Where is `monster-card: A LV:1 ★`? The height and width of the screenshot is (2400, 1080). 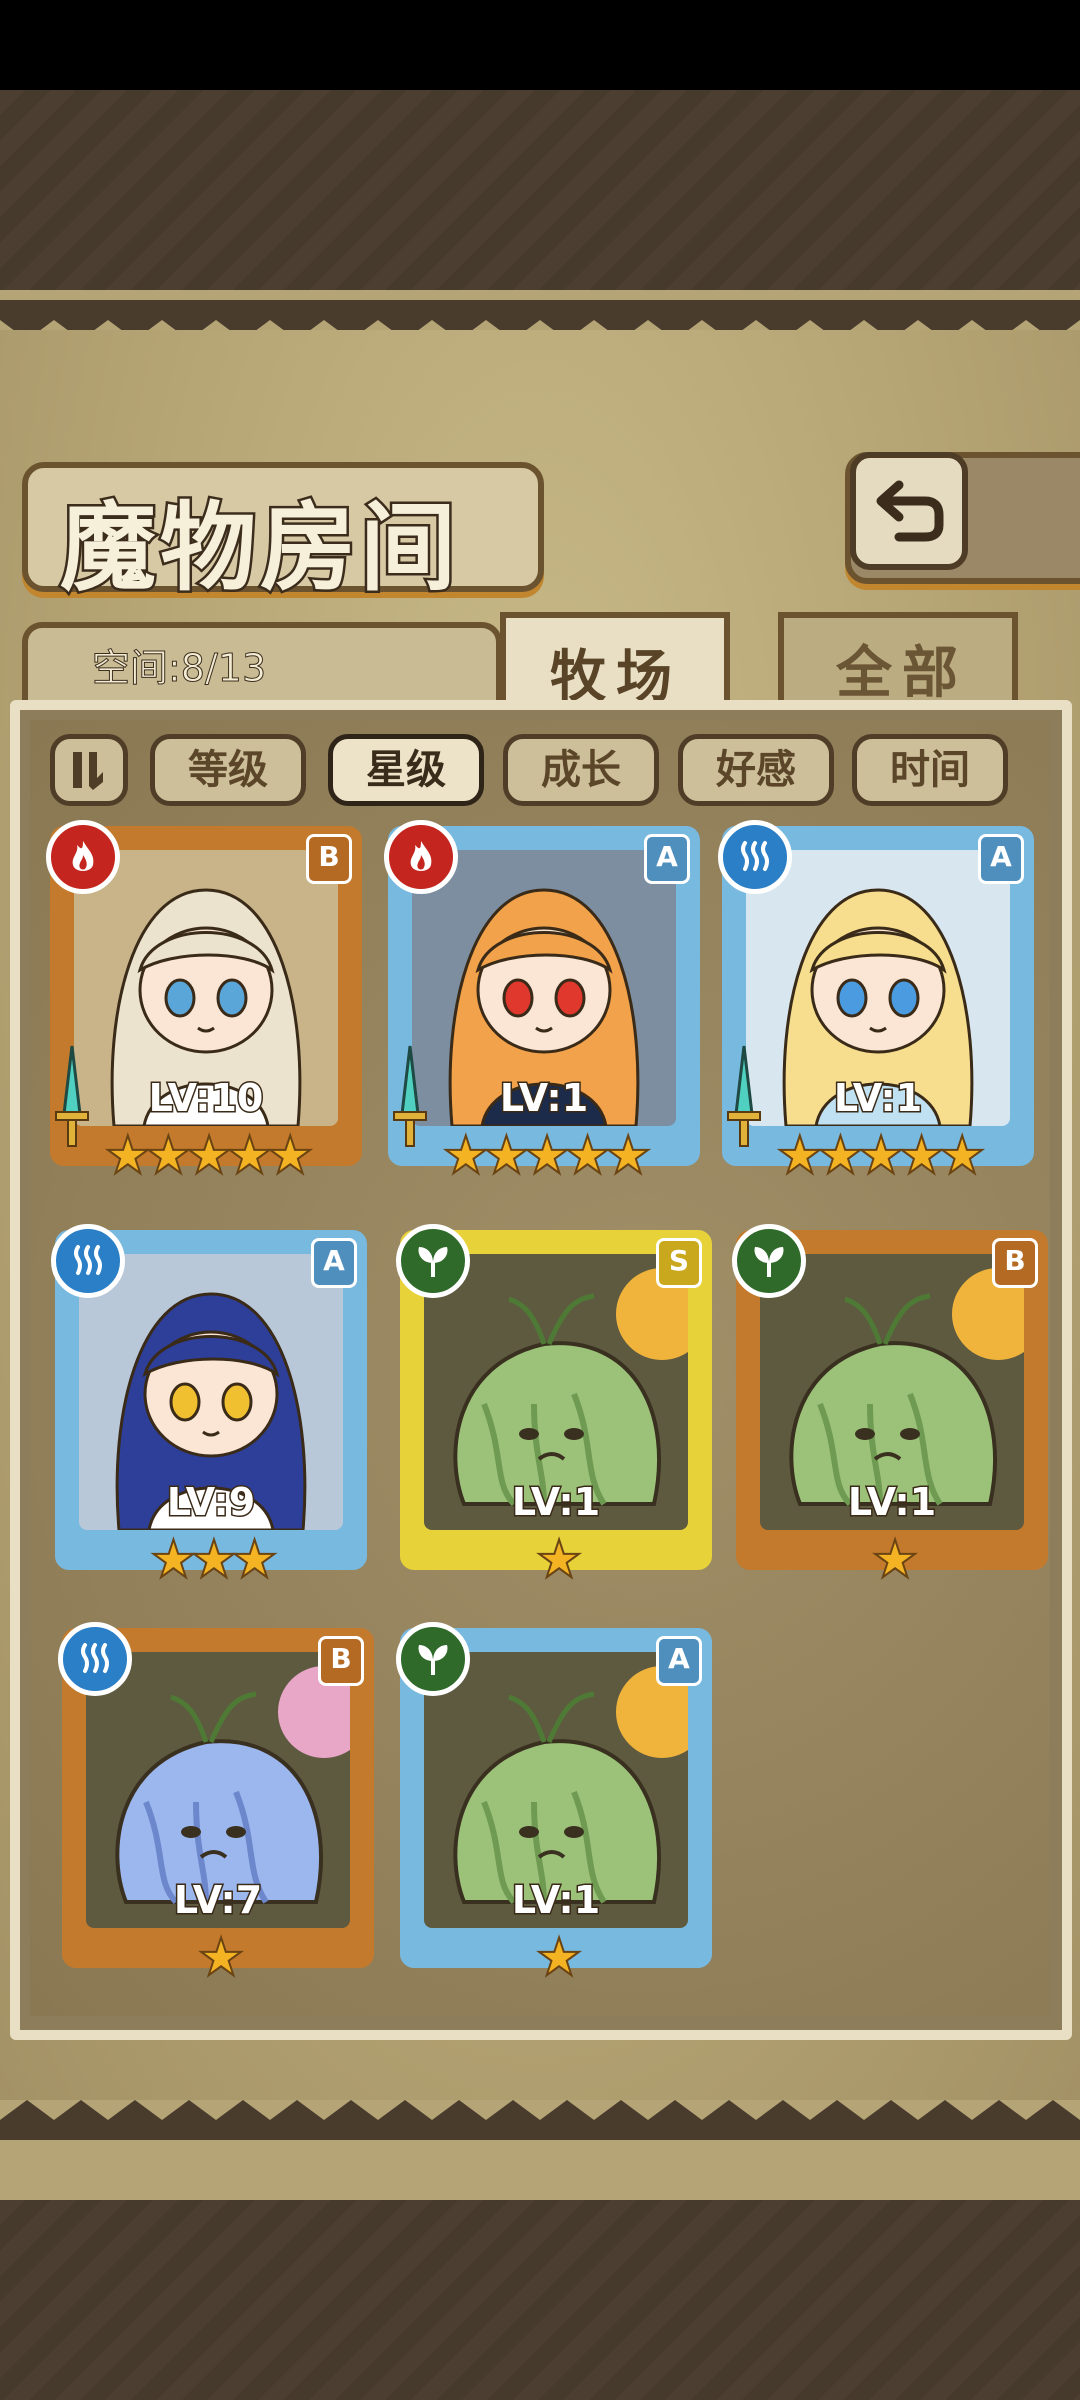
monster-card: A LV:1 ★ is located at coordinates (554, 1809).